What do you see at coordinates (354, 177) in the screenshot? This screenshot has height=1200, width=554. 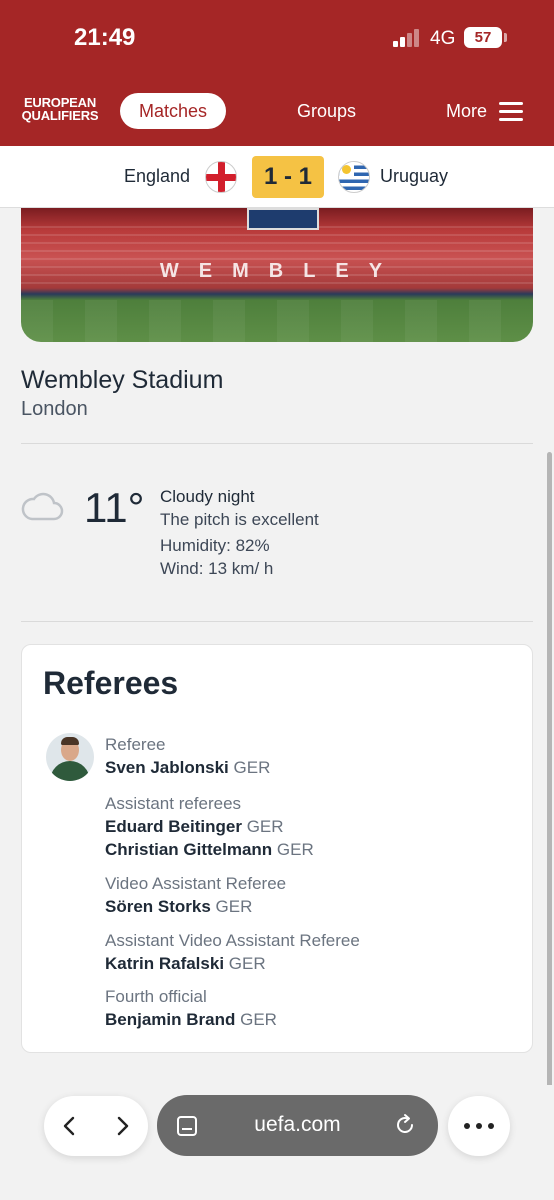 I see `uruguay-flag-icon` at bounding box center [354, 177].